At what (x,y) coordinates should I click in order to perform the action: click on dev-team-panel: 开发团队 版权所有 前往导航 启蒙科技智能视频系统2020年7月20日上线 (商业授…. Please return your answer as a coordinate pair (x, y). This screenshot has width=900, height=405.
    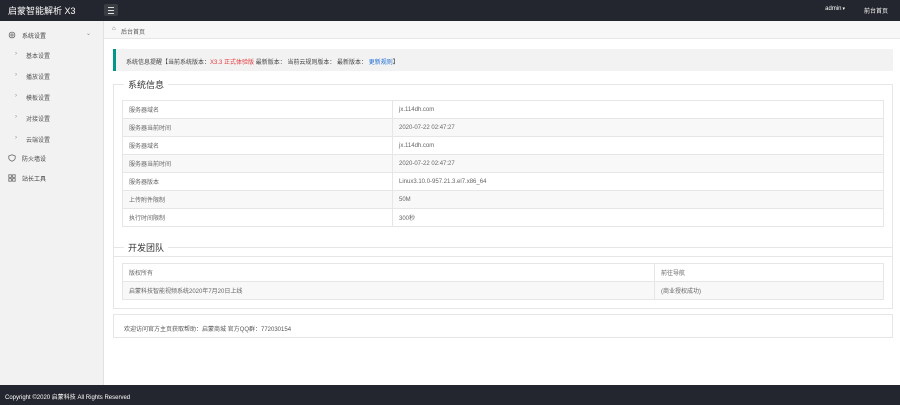
    Looking at the image, I should click on (503, 275).